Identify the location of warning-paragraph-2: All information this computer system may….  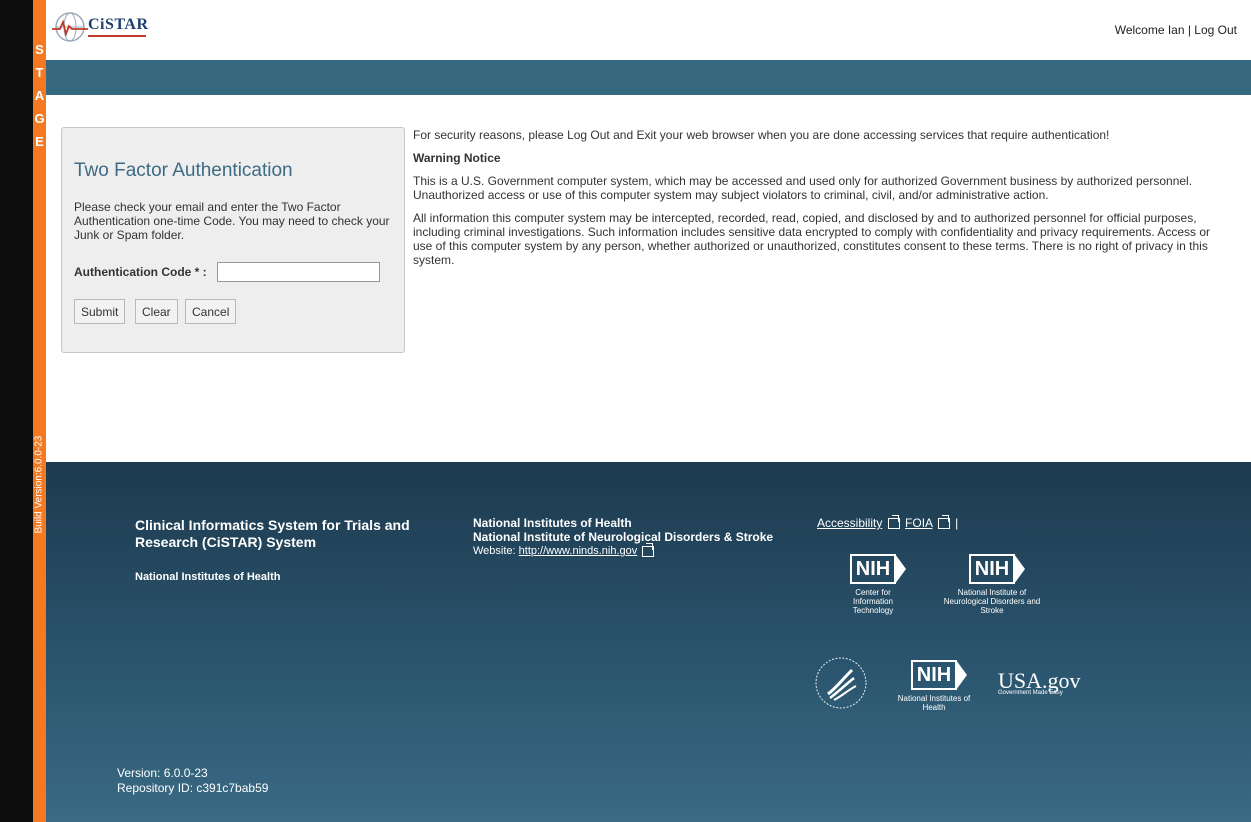
(812, 239).